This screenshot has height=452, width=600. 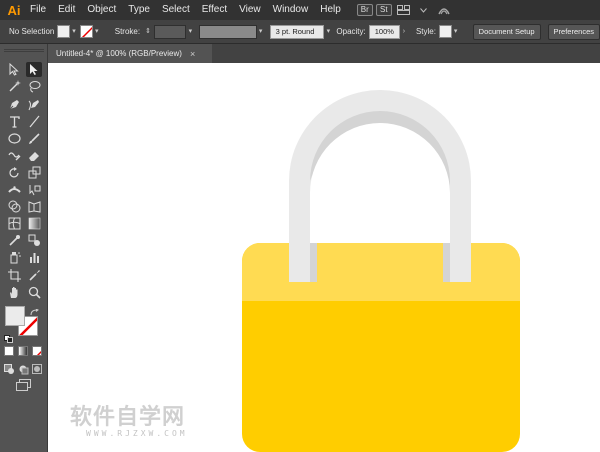 What do you see at coordinates (214, 10) in the screenshot?
I see `menu-effect: Effect` at bounding box center [214, 10].